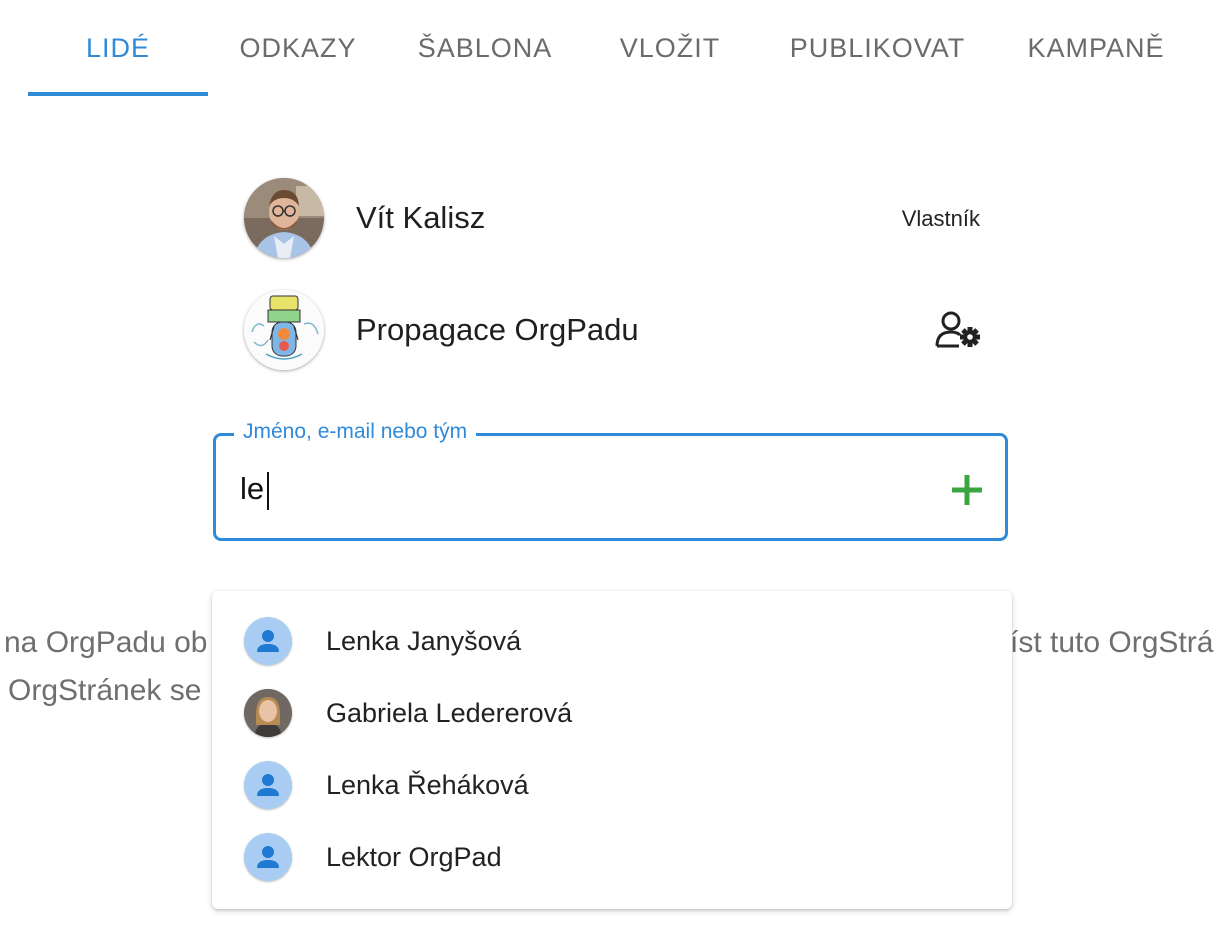 This screenshot has width=1230, height=952. What do you see at coordinates (614, 218) in the screenshot?
I see `member-row-owner: Vít Kalisz Vlastník` at bounding box center [614, 218].